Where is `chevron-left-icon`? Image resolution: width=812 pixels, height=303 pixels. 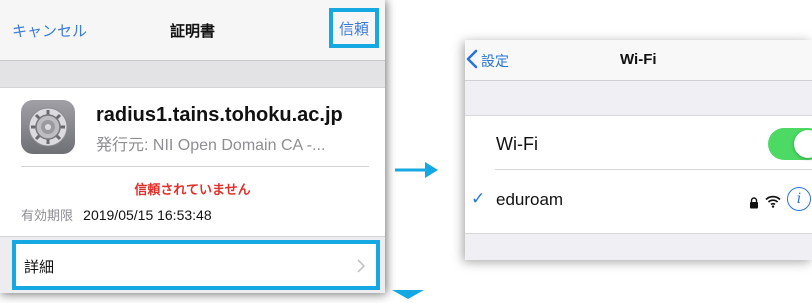 chevron-left-icon is located at coordinates (472, 61).